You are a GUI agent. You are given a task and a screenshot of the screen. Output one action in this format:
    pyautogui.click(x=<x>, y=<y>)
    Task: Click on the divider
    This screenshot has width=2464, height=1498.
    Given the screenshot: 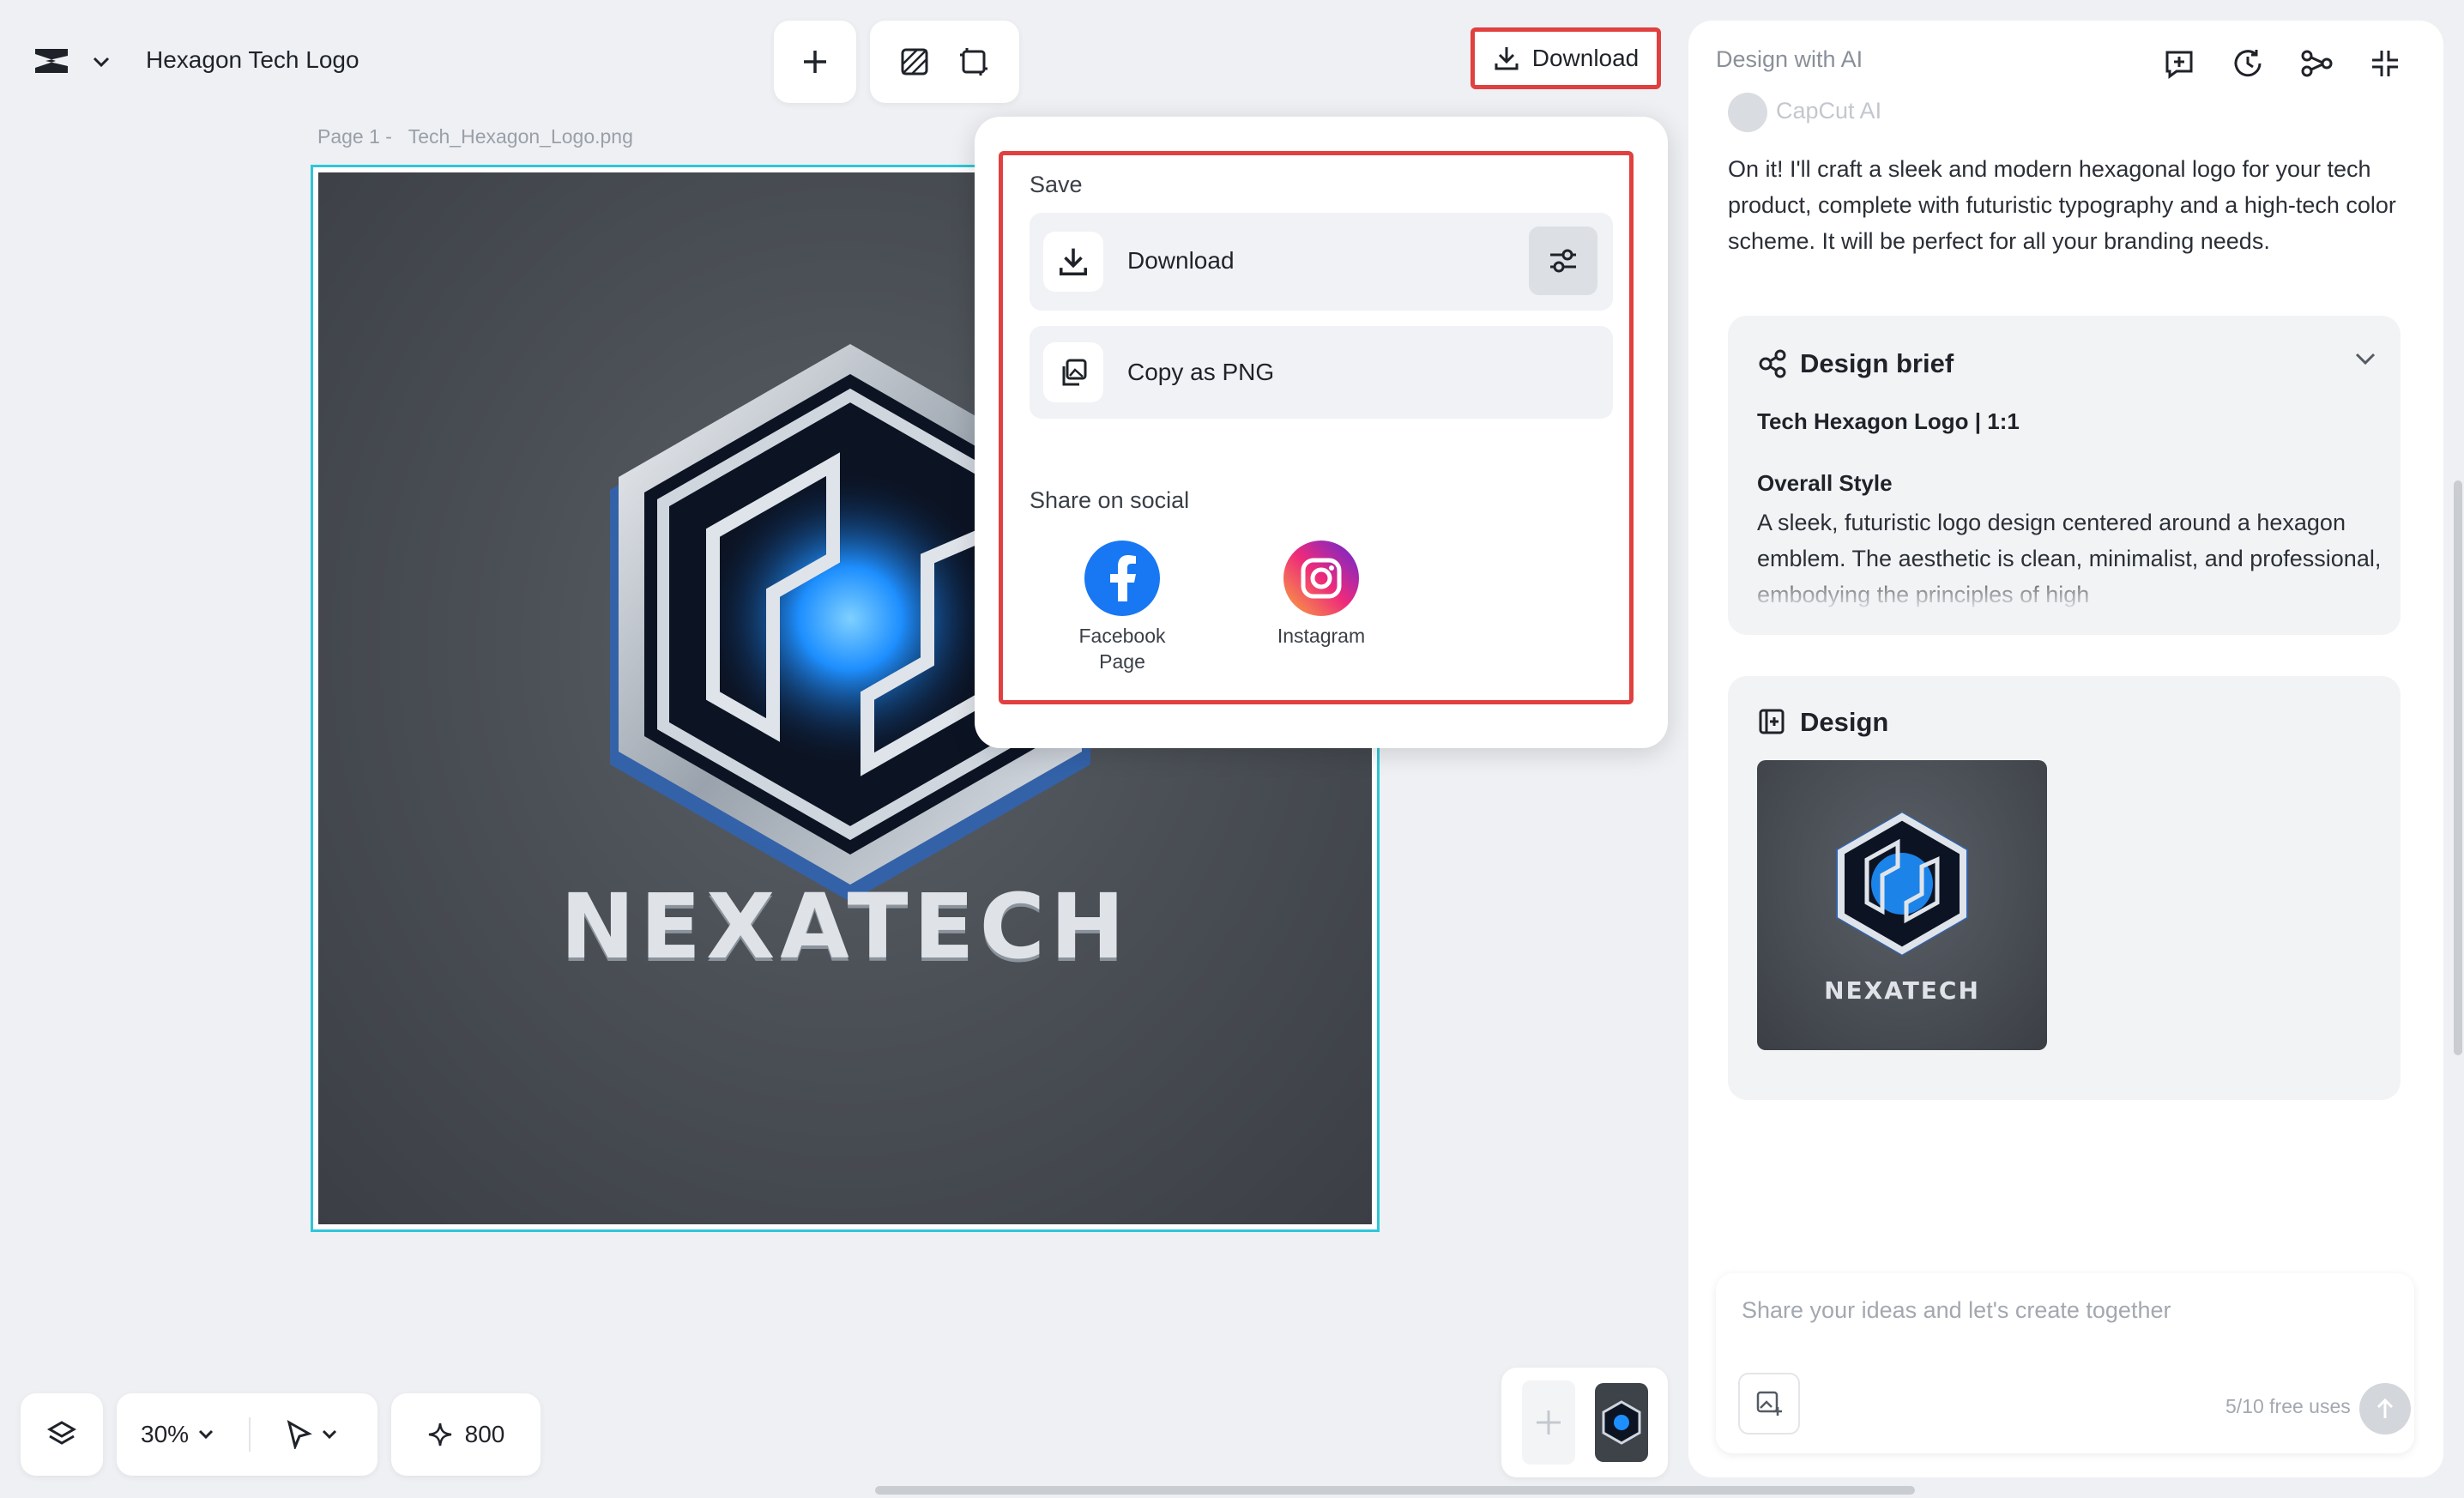 What is the action you would take?
    pyautogui.click(x=250, y=1434)
    